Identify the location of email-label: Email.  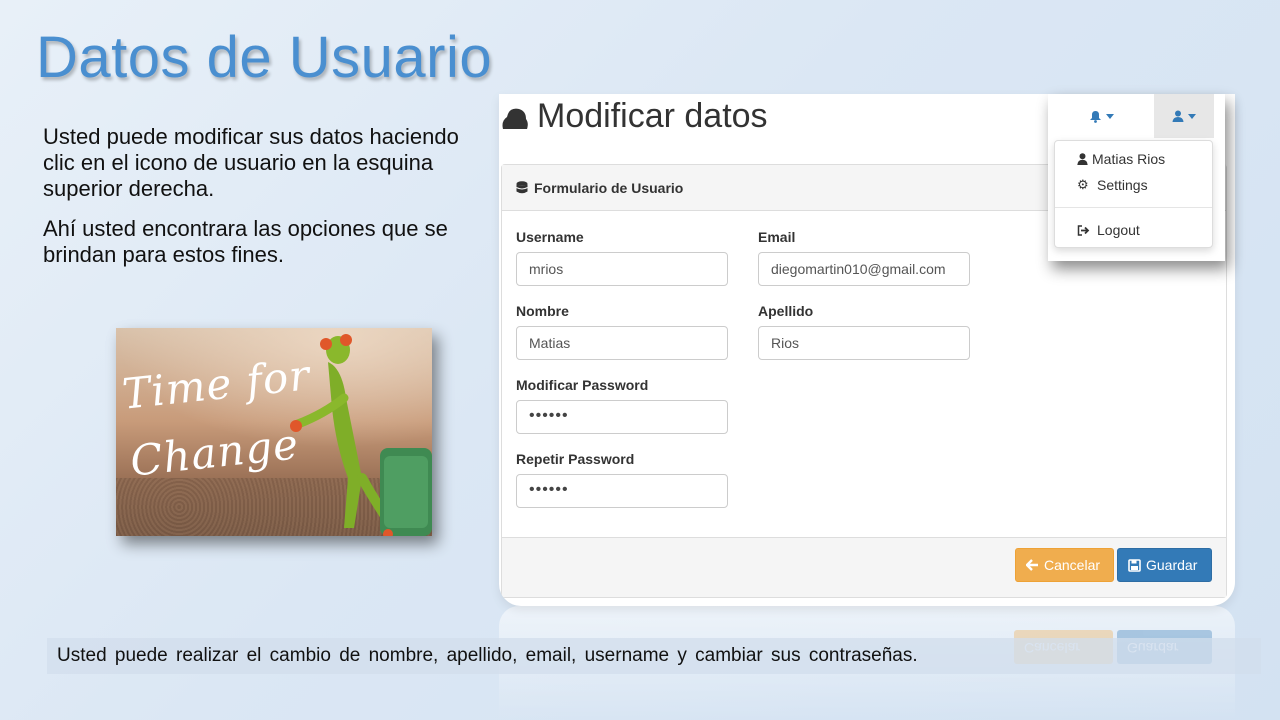
(777, 237).